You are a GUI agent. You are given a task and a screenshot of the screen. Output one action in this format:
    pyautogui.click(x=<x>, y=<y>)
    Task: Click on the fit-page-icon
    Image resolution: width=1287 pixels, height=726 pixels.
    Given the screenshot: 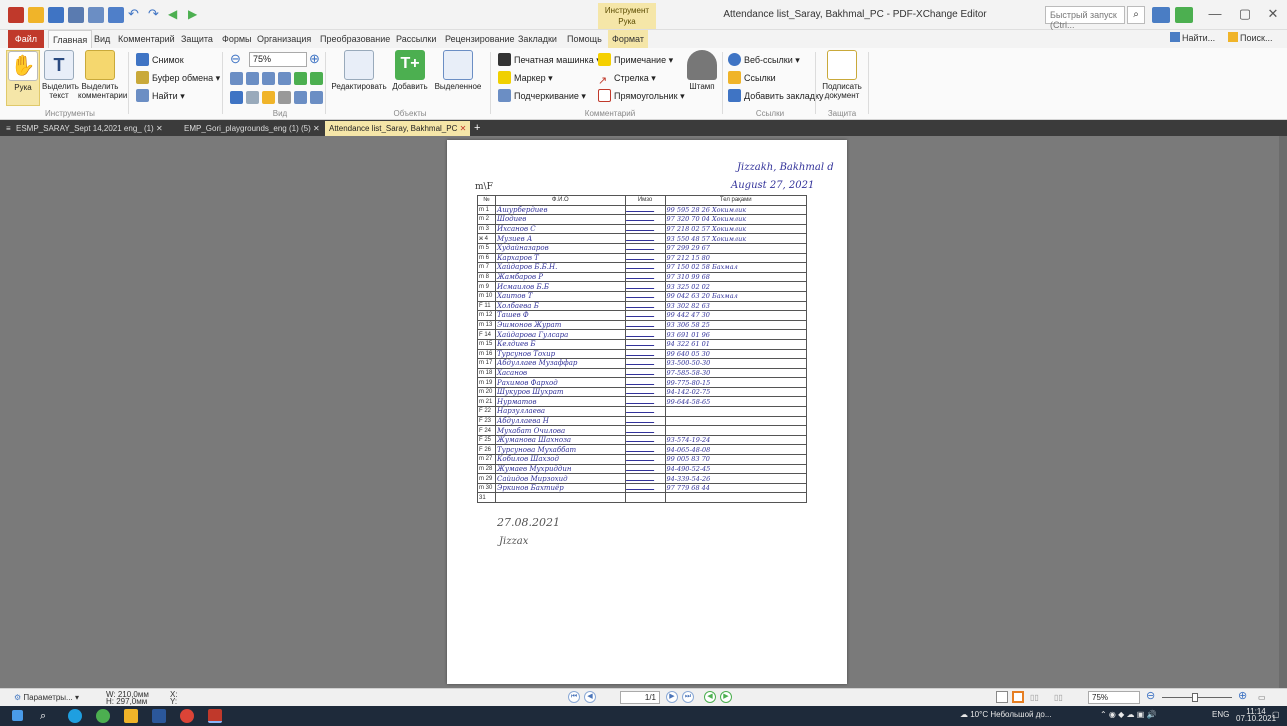 What is the action you would take?
    pyautogui.click(x=252, y=78)
    